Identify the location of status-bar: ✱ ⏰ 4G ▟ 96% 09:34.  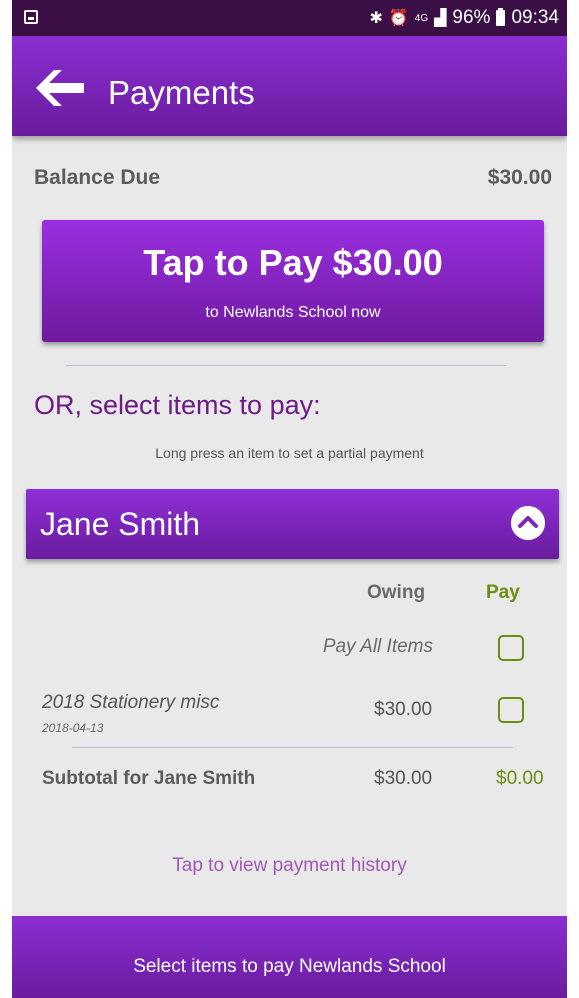
(289, 18).